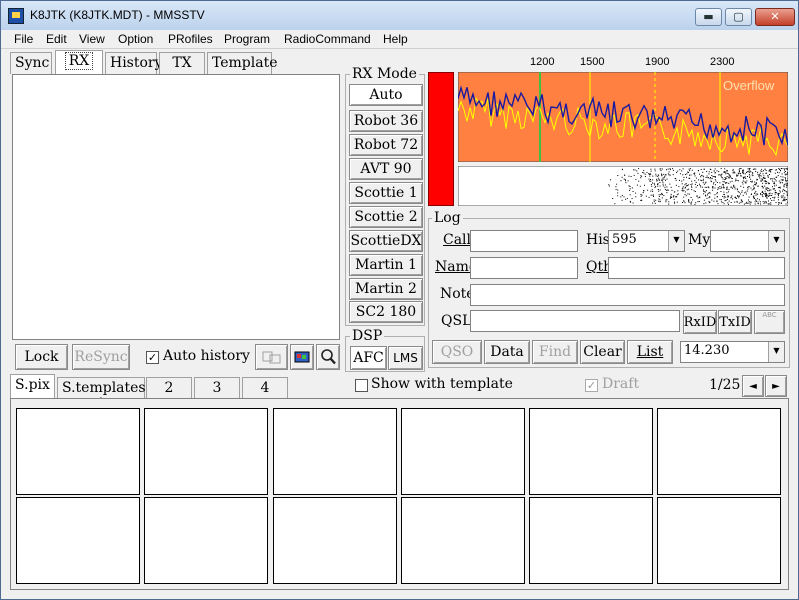 The height and width of the screenshot is (600, 799). I want to click on overflow-label: Overflow, so click(749, 85).